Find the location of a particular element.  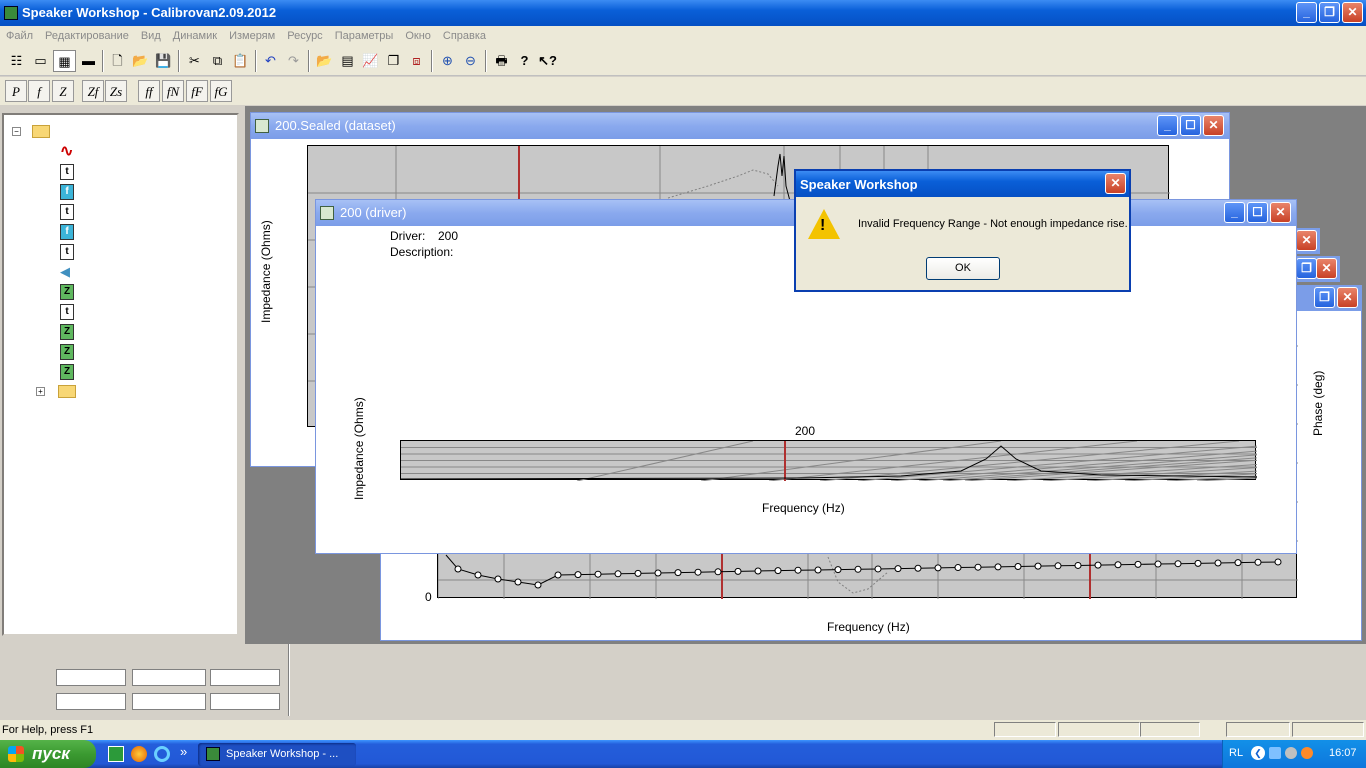

redo-icon: ↷ is located at coordinates (293, 61).